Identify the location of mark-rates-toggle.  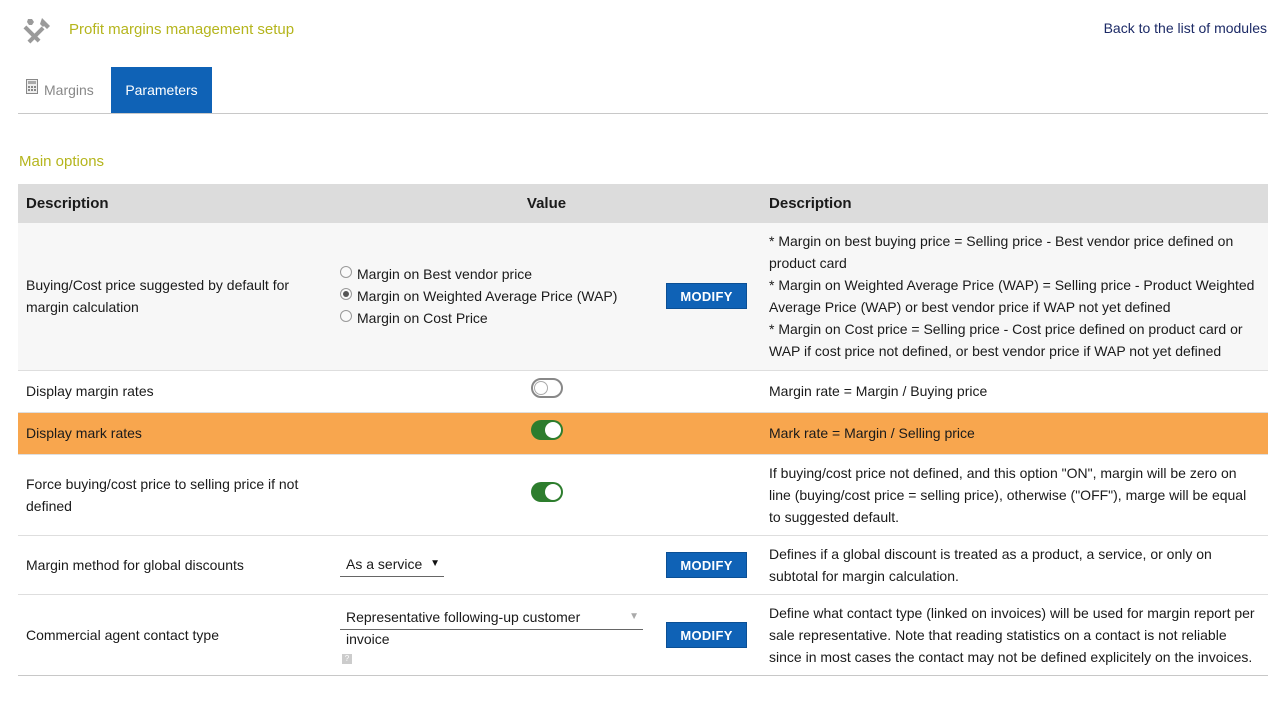
(546, 430).